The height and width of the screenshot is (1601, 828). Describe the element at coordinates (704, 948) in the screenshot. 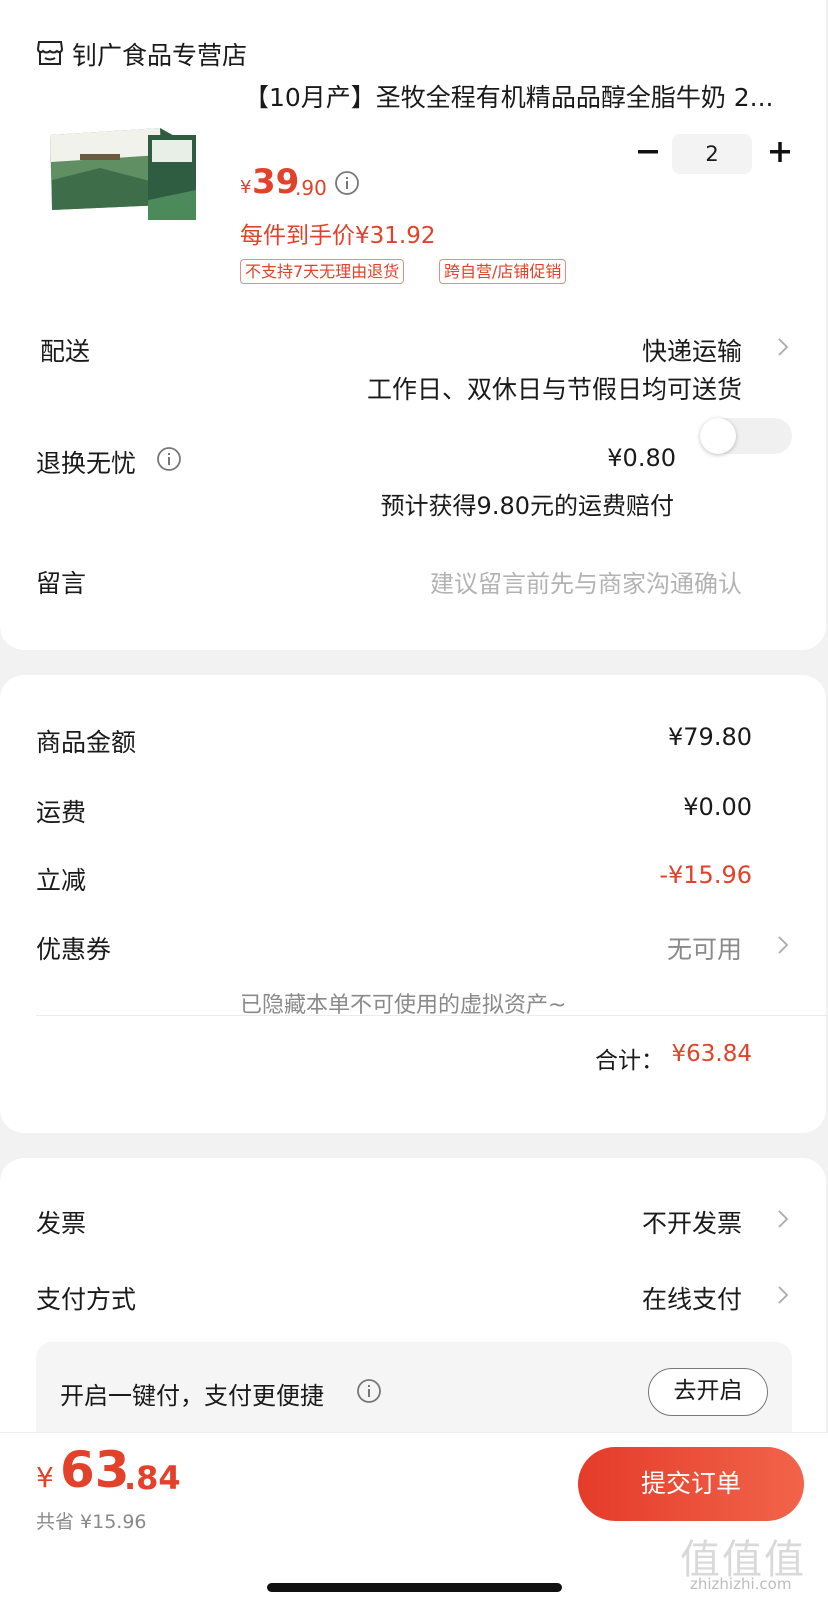

I see `coupon-value: 无可用` at that location.